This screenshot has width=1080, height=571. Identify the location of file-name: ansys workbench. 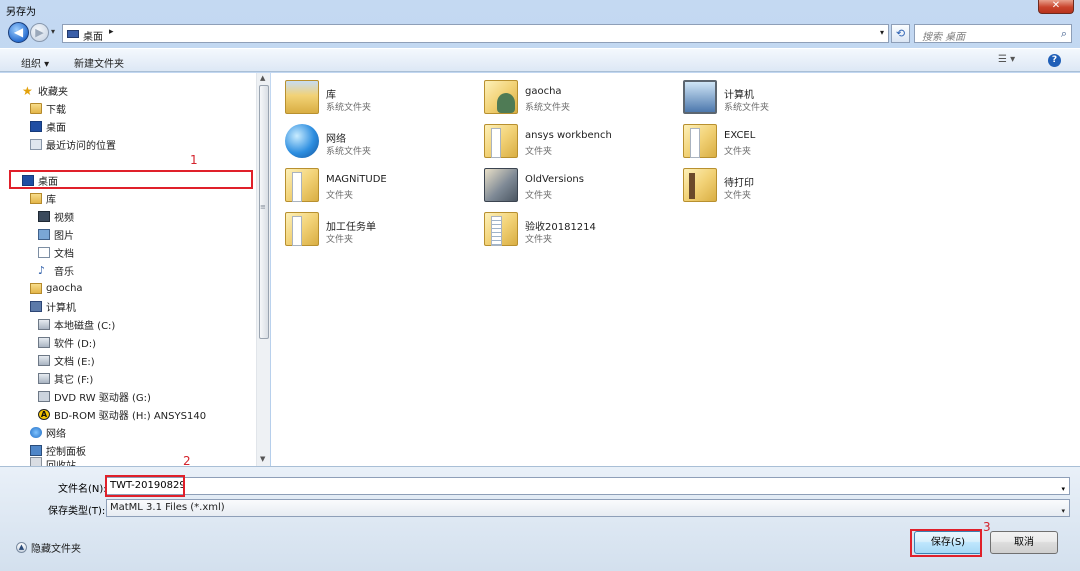
(568, 135).